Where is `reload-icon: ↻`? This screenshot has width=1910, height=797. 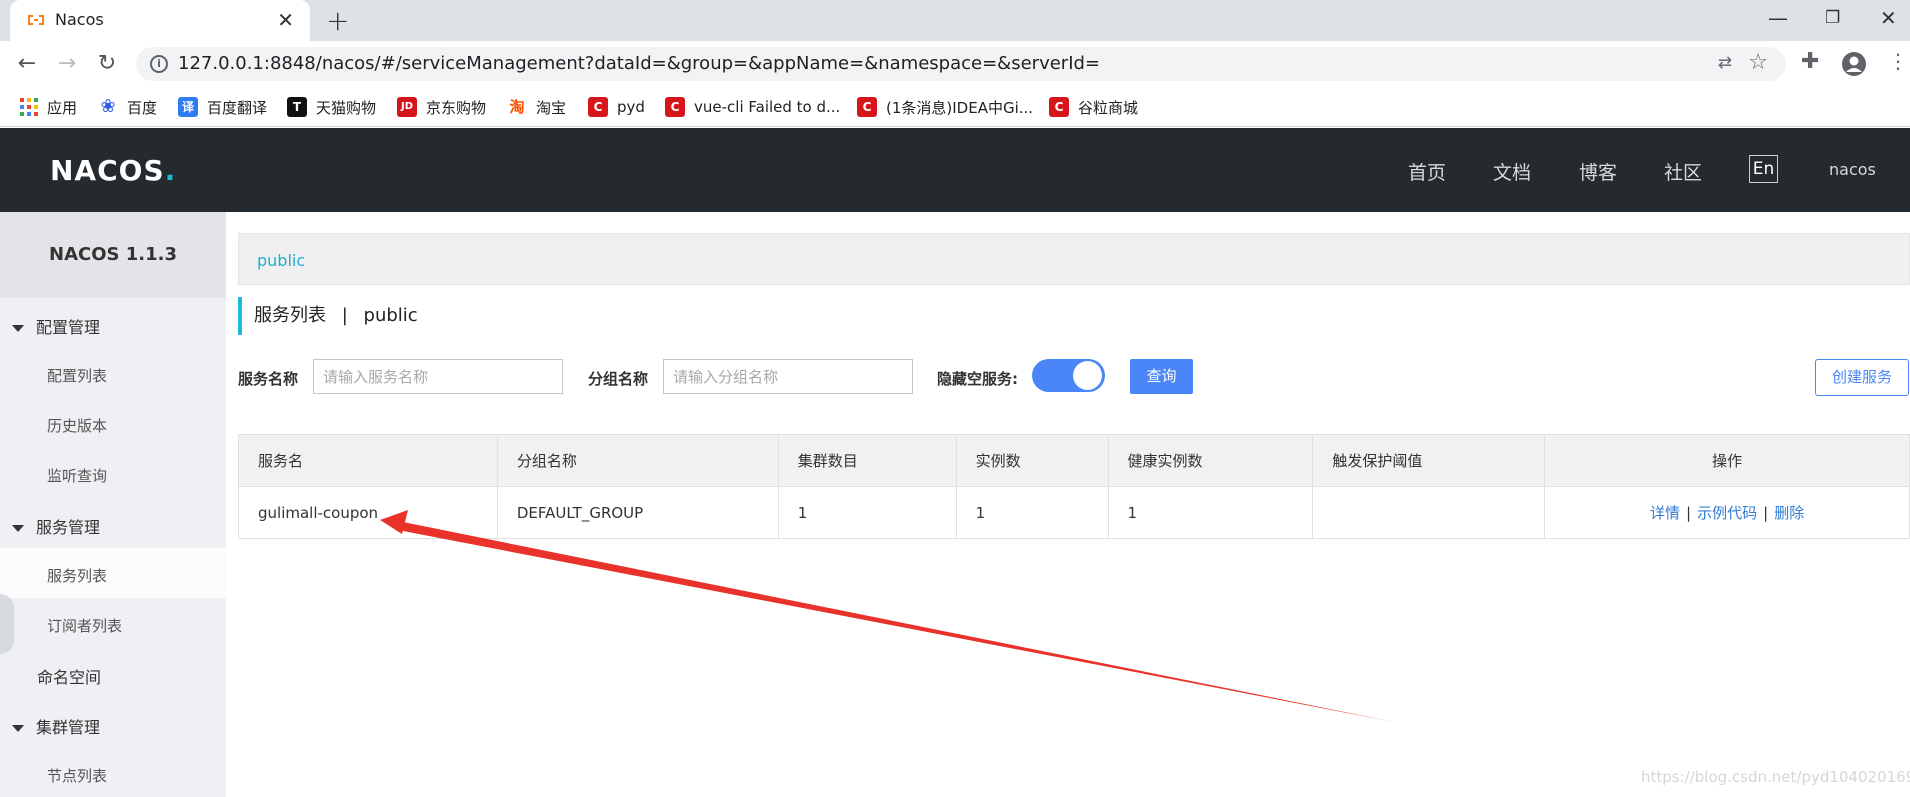
reload-icon: ↻ is located at coordinates (107, 64).